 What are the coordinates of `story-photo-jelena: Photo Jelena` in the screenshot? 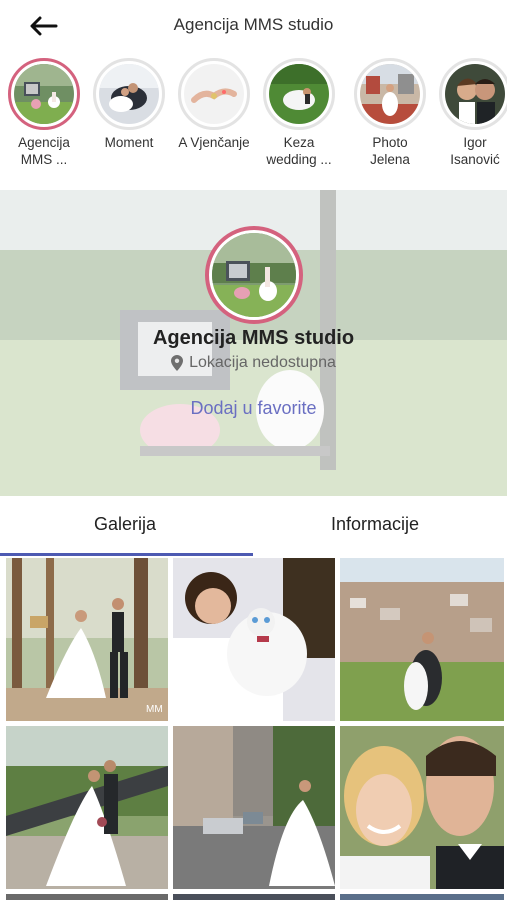 It's located at (390, 113).